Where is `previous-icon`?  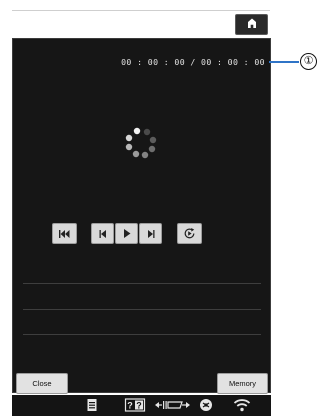
previous-icon is located at coordinates (103, 233).